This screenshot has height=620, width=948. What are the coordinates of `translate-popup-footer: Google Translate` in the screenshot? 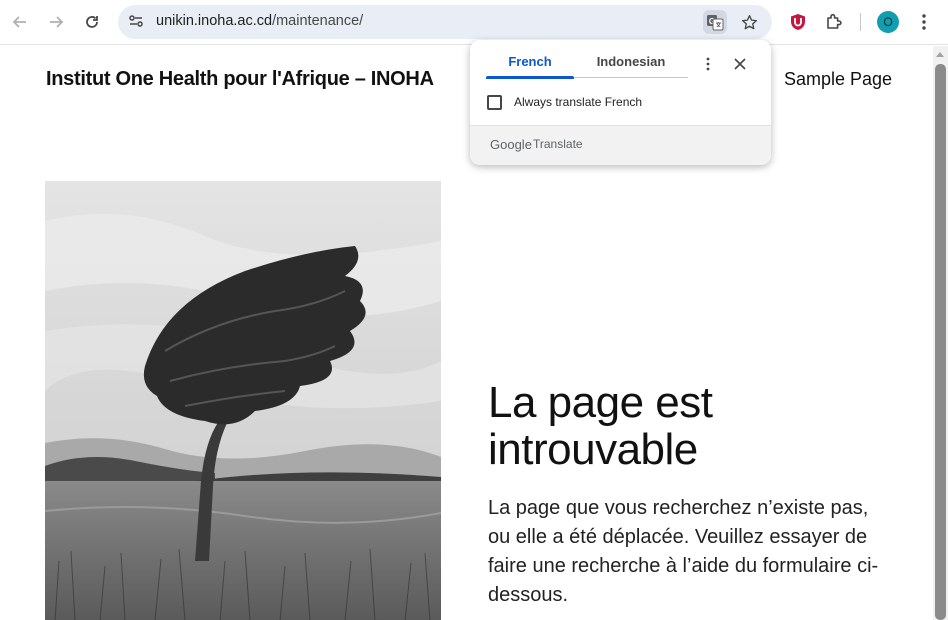 It's located at (620, 145).